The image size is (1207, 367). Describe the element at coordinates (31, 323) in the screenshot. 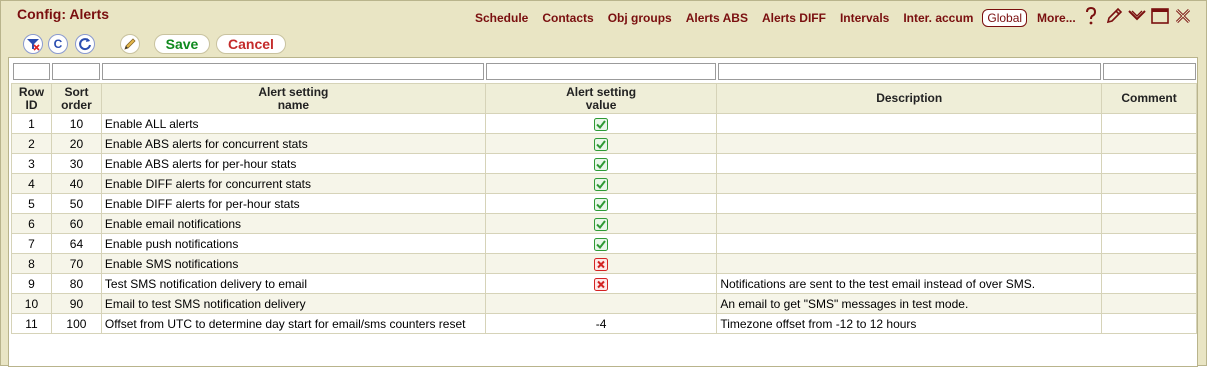

I see `row-id-cell: 11` at that location.